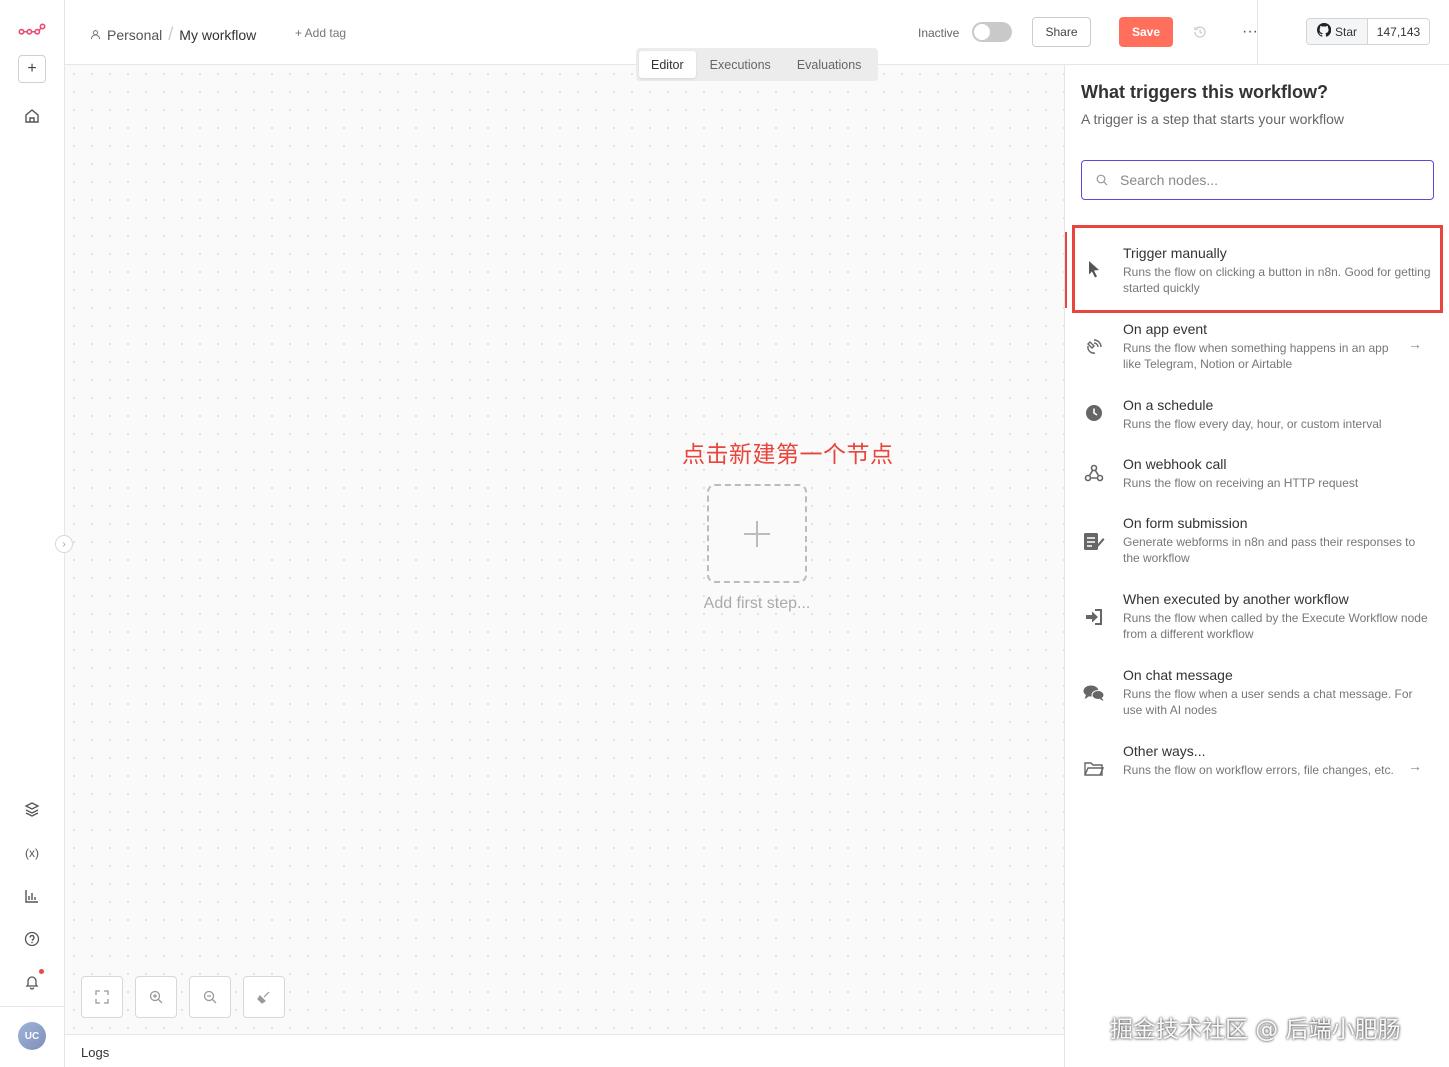  Describe the element at coordinates (1257, 269) in the screenshot. I see `highlight-box` at that location.